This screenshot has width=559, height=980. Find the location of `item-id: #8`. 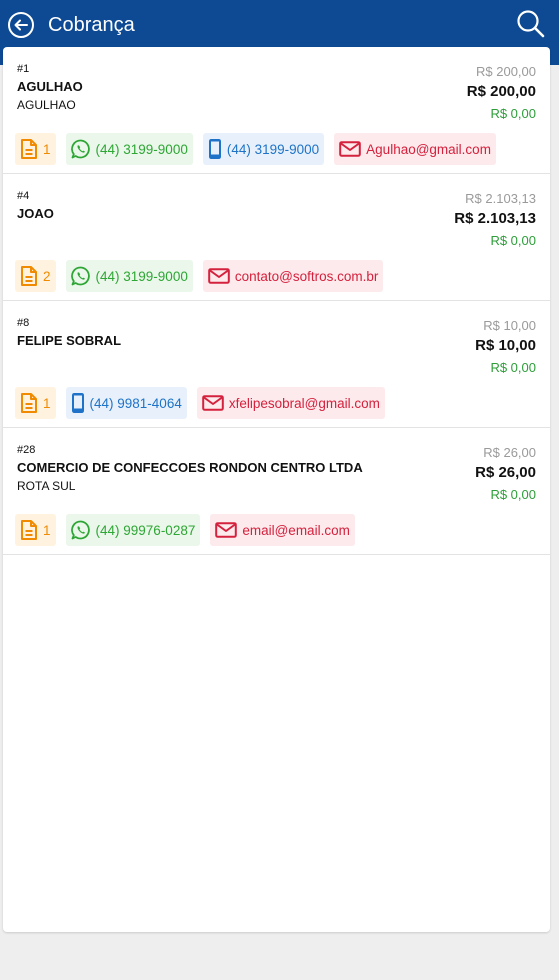

item-id: #8 is located at coordinates (23, 323).